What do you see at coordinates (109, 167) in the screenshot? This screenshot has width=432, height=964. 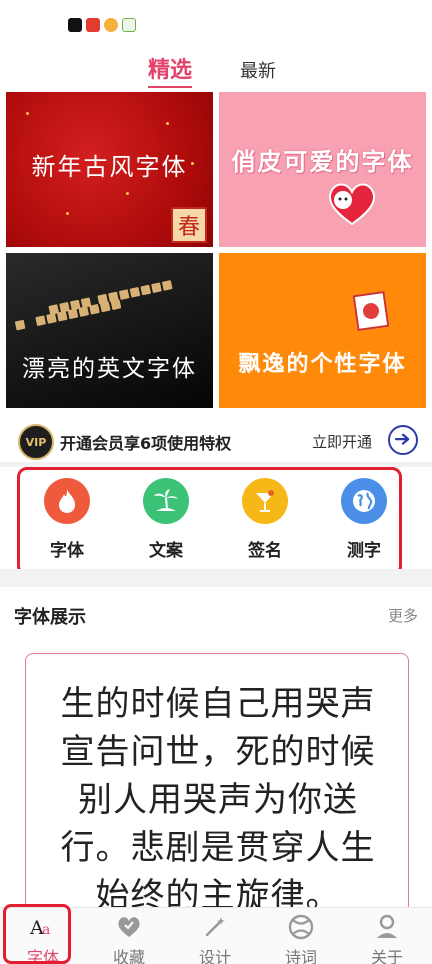 I see `banner-label: 新年古风字体` at bounding box center [109, 167].